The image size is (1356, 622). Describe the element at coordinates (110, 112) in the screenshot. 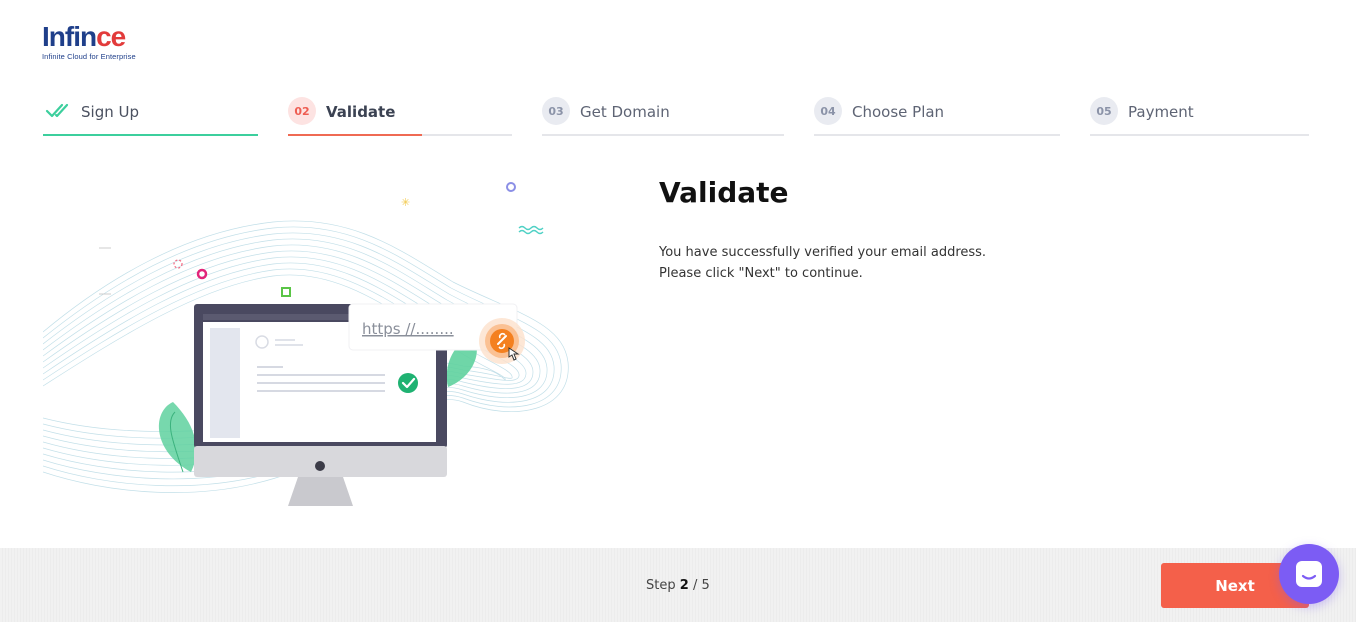

I see `step-label: Sign Up` at that location.